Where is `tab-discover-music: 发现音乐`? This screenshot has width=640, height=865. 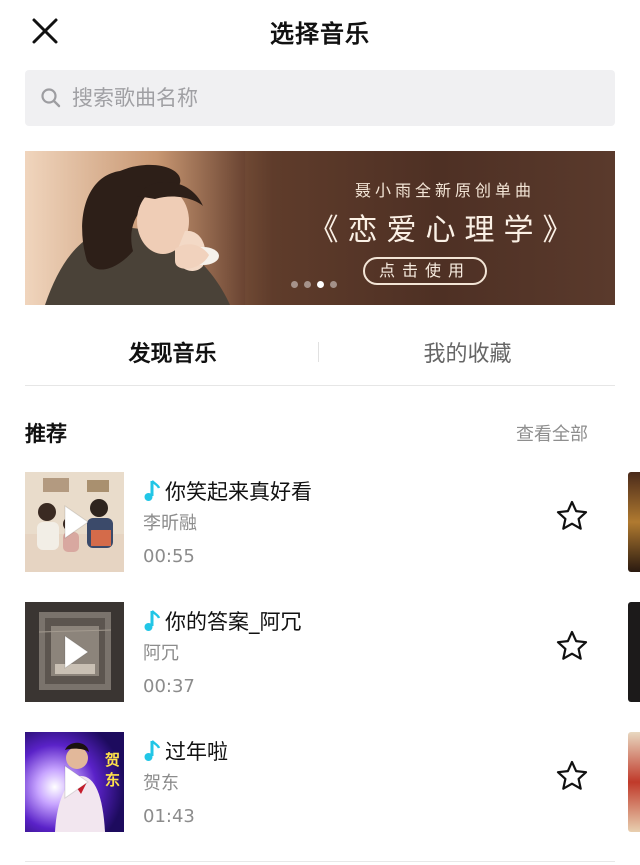 tab-discover-music: 发现音乐 is located at coordinates (172, 352).